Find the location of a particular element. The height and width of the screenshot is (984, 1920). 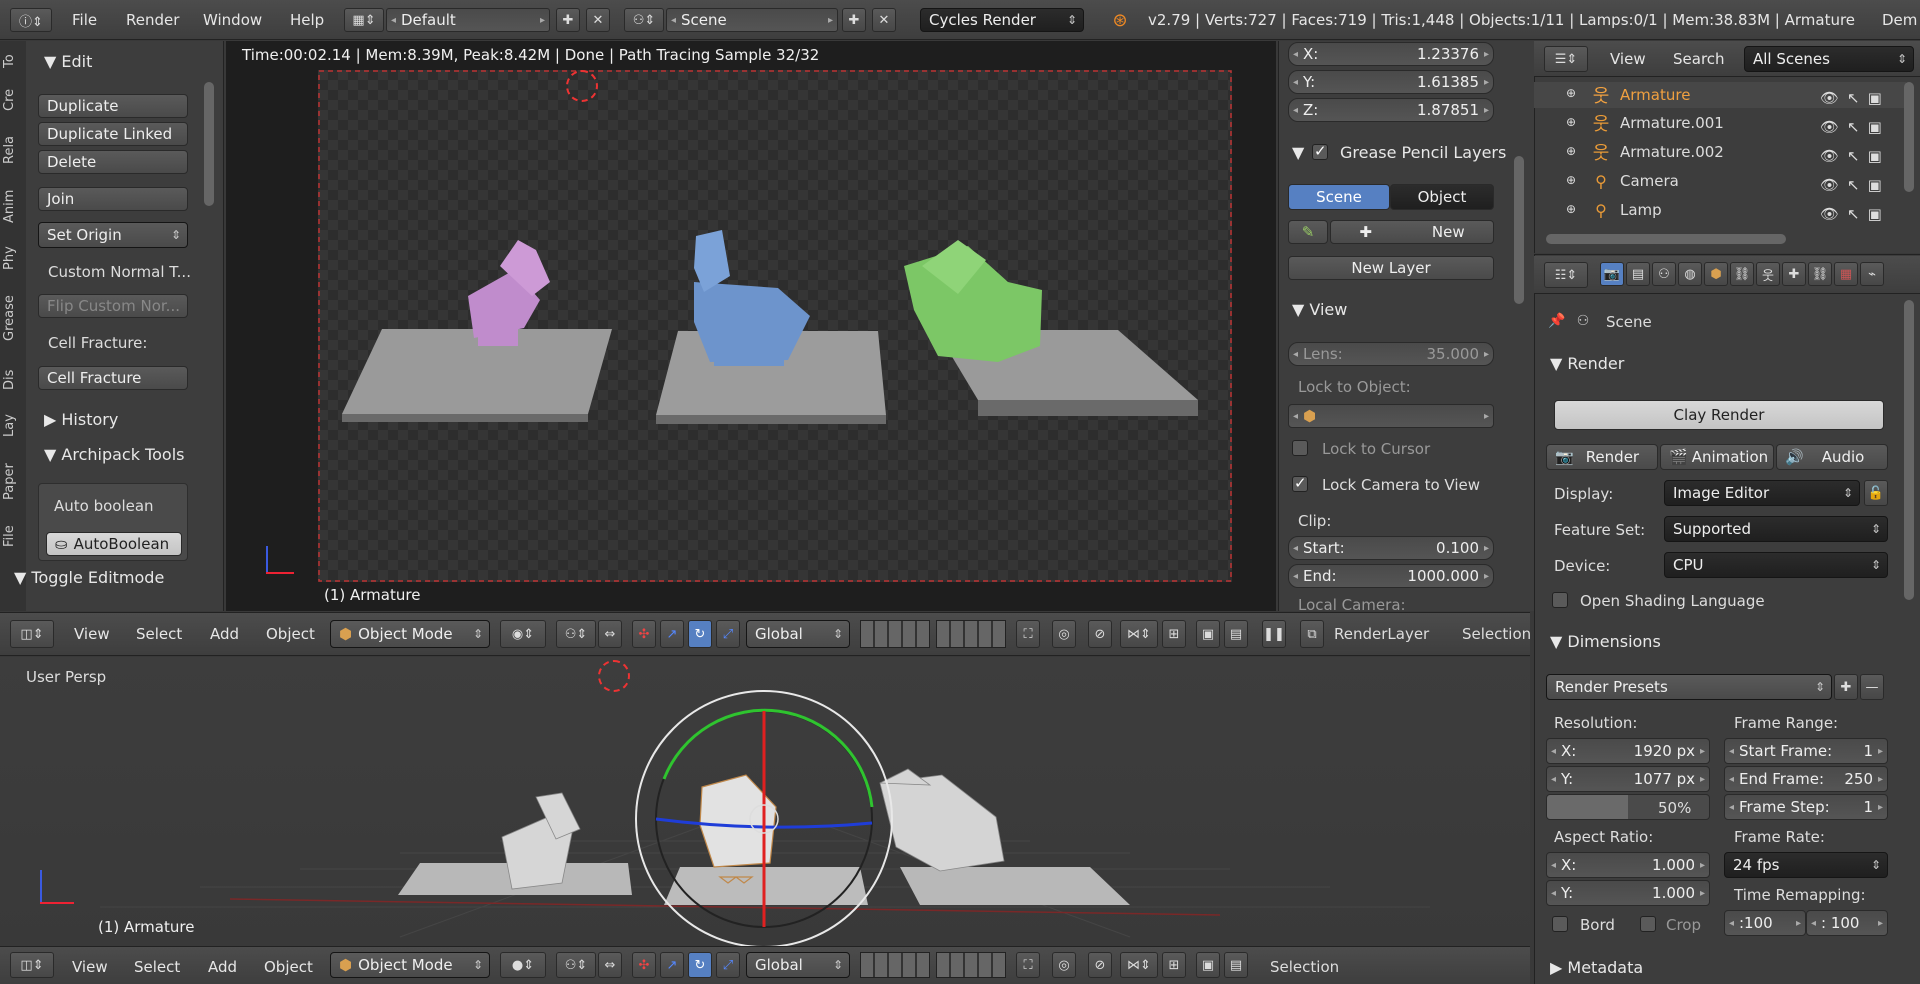

viewport-menu-object: Object is located at coordinates (290, 634).